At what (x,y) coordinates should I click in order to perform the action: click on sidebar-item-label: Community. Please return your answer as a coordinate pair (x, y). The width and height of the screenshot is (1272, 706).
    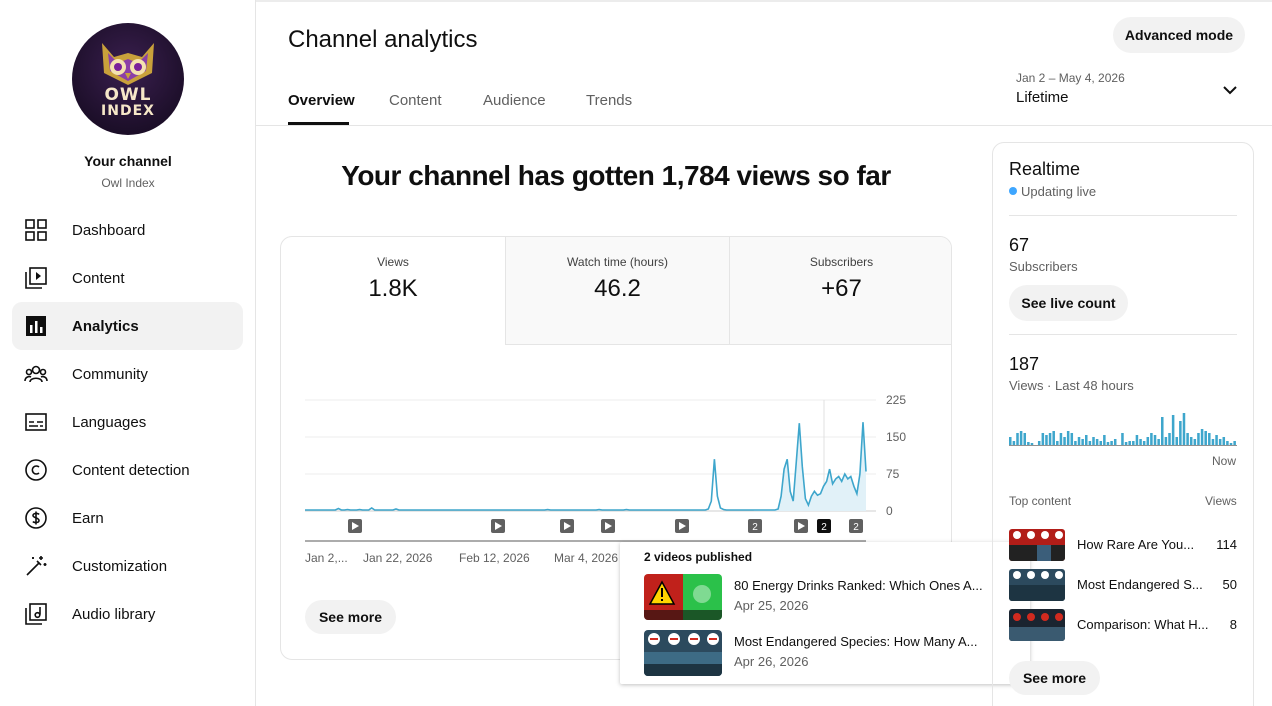
    Looking at the image, I should click on (110, 374).